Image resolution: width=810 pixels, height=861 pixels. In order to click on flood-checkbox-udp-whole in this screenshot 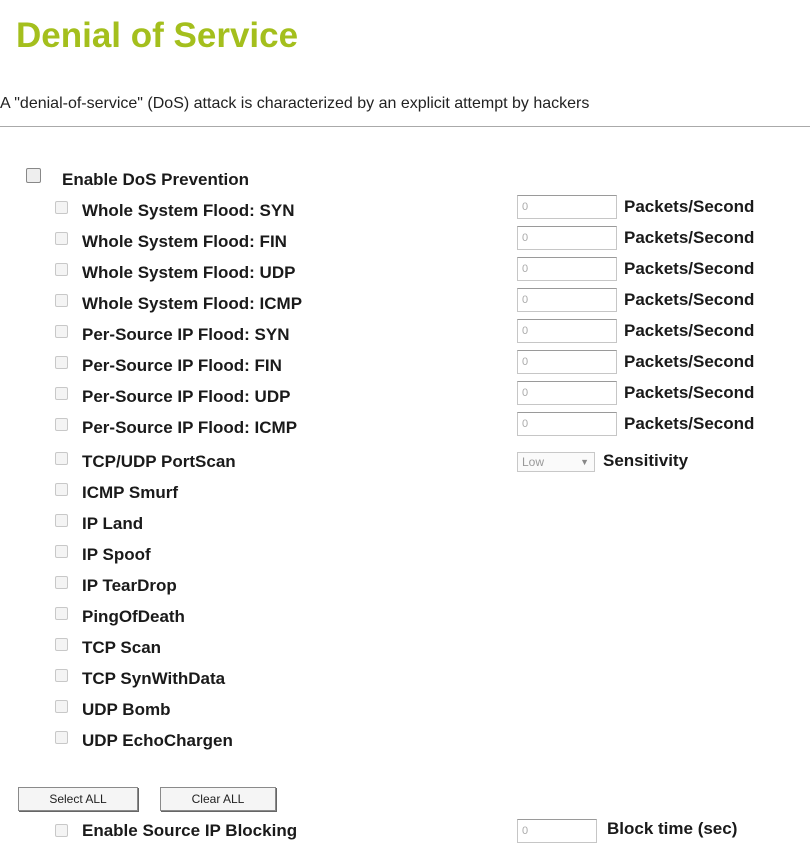, I will do `click(61, 269)`.